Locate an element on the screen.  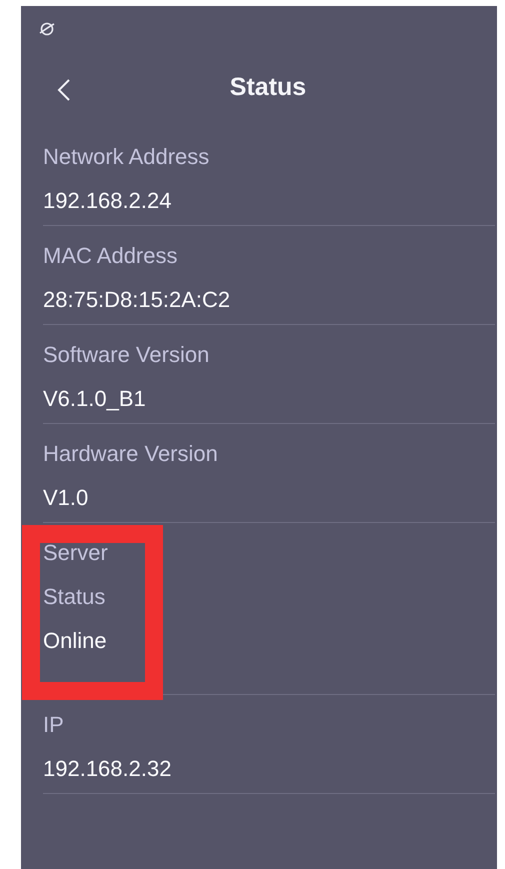
field-value: Online is located at coordinates (75, 641).